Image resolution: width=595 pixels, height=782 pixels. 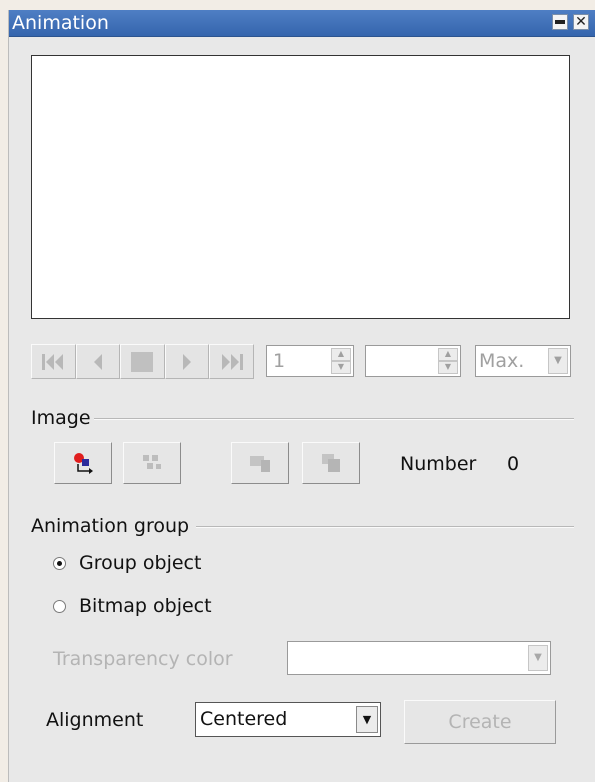 What do you see at coordinates (279, 361) in the screenshot?
I see `frame-number-value: 1` at bounding box center [279, 361].